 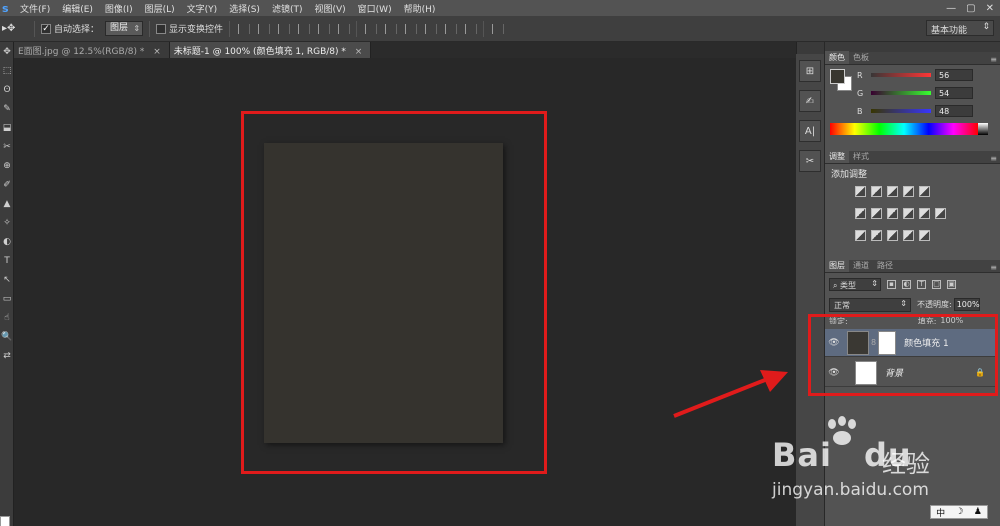 I want to click on color-spectrum, so click(x=904, y=129).